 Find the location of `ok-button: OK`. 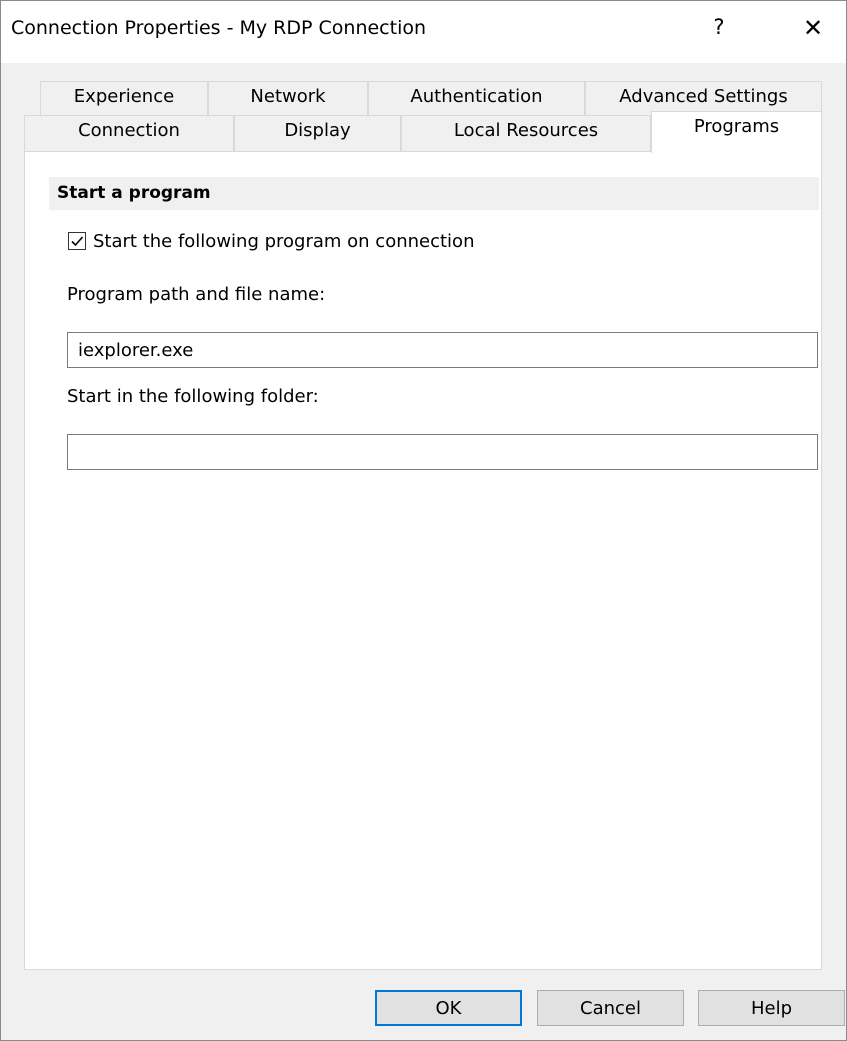

ok-button: OK is located at coordinates (448, 1008).